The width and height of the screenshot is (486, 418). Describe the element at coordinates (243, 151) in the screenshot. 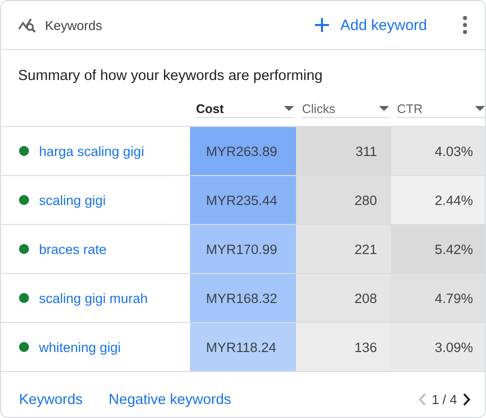

I see `table-cell: MYR263.89` at that location.